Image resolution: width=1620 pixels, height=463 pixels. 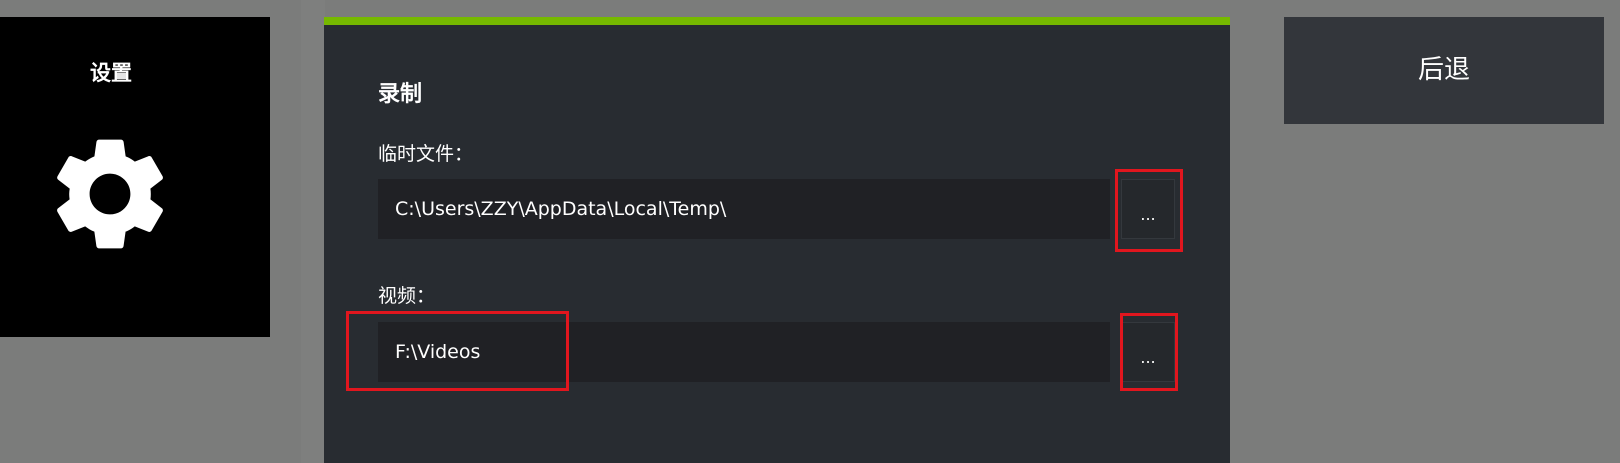 I want to click on temp-files-browse-highlight, so click(x=1149, y=210).